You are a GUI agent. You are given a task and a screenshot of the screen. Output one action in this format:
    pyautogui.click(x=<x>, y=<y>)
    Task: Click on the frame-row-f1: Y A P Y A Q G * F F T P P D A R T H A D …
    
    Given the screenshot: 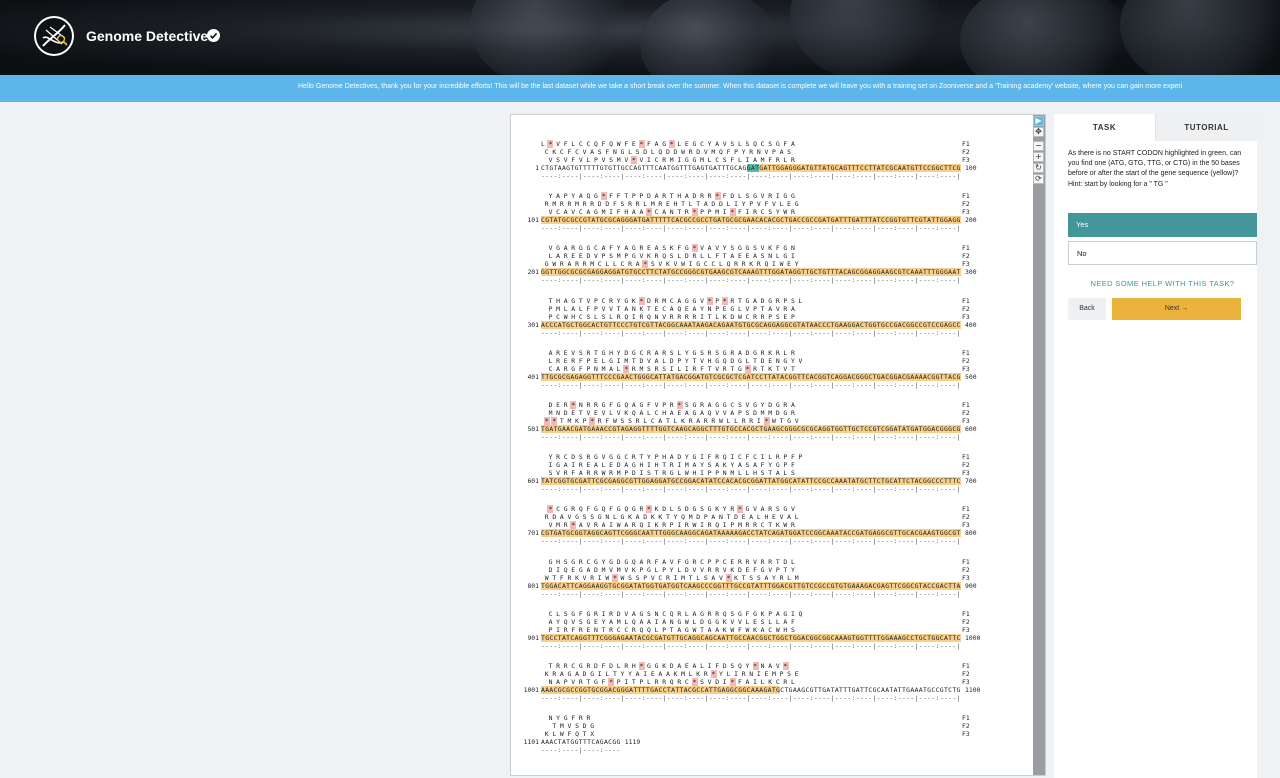 What is the action you would take?
    pyautogui.click(x=761, y=196)
    